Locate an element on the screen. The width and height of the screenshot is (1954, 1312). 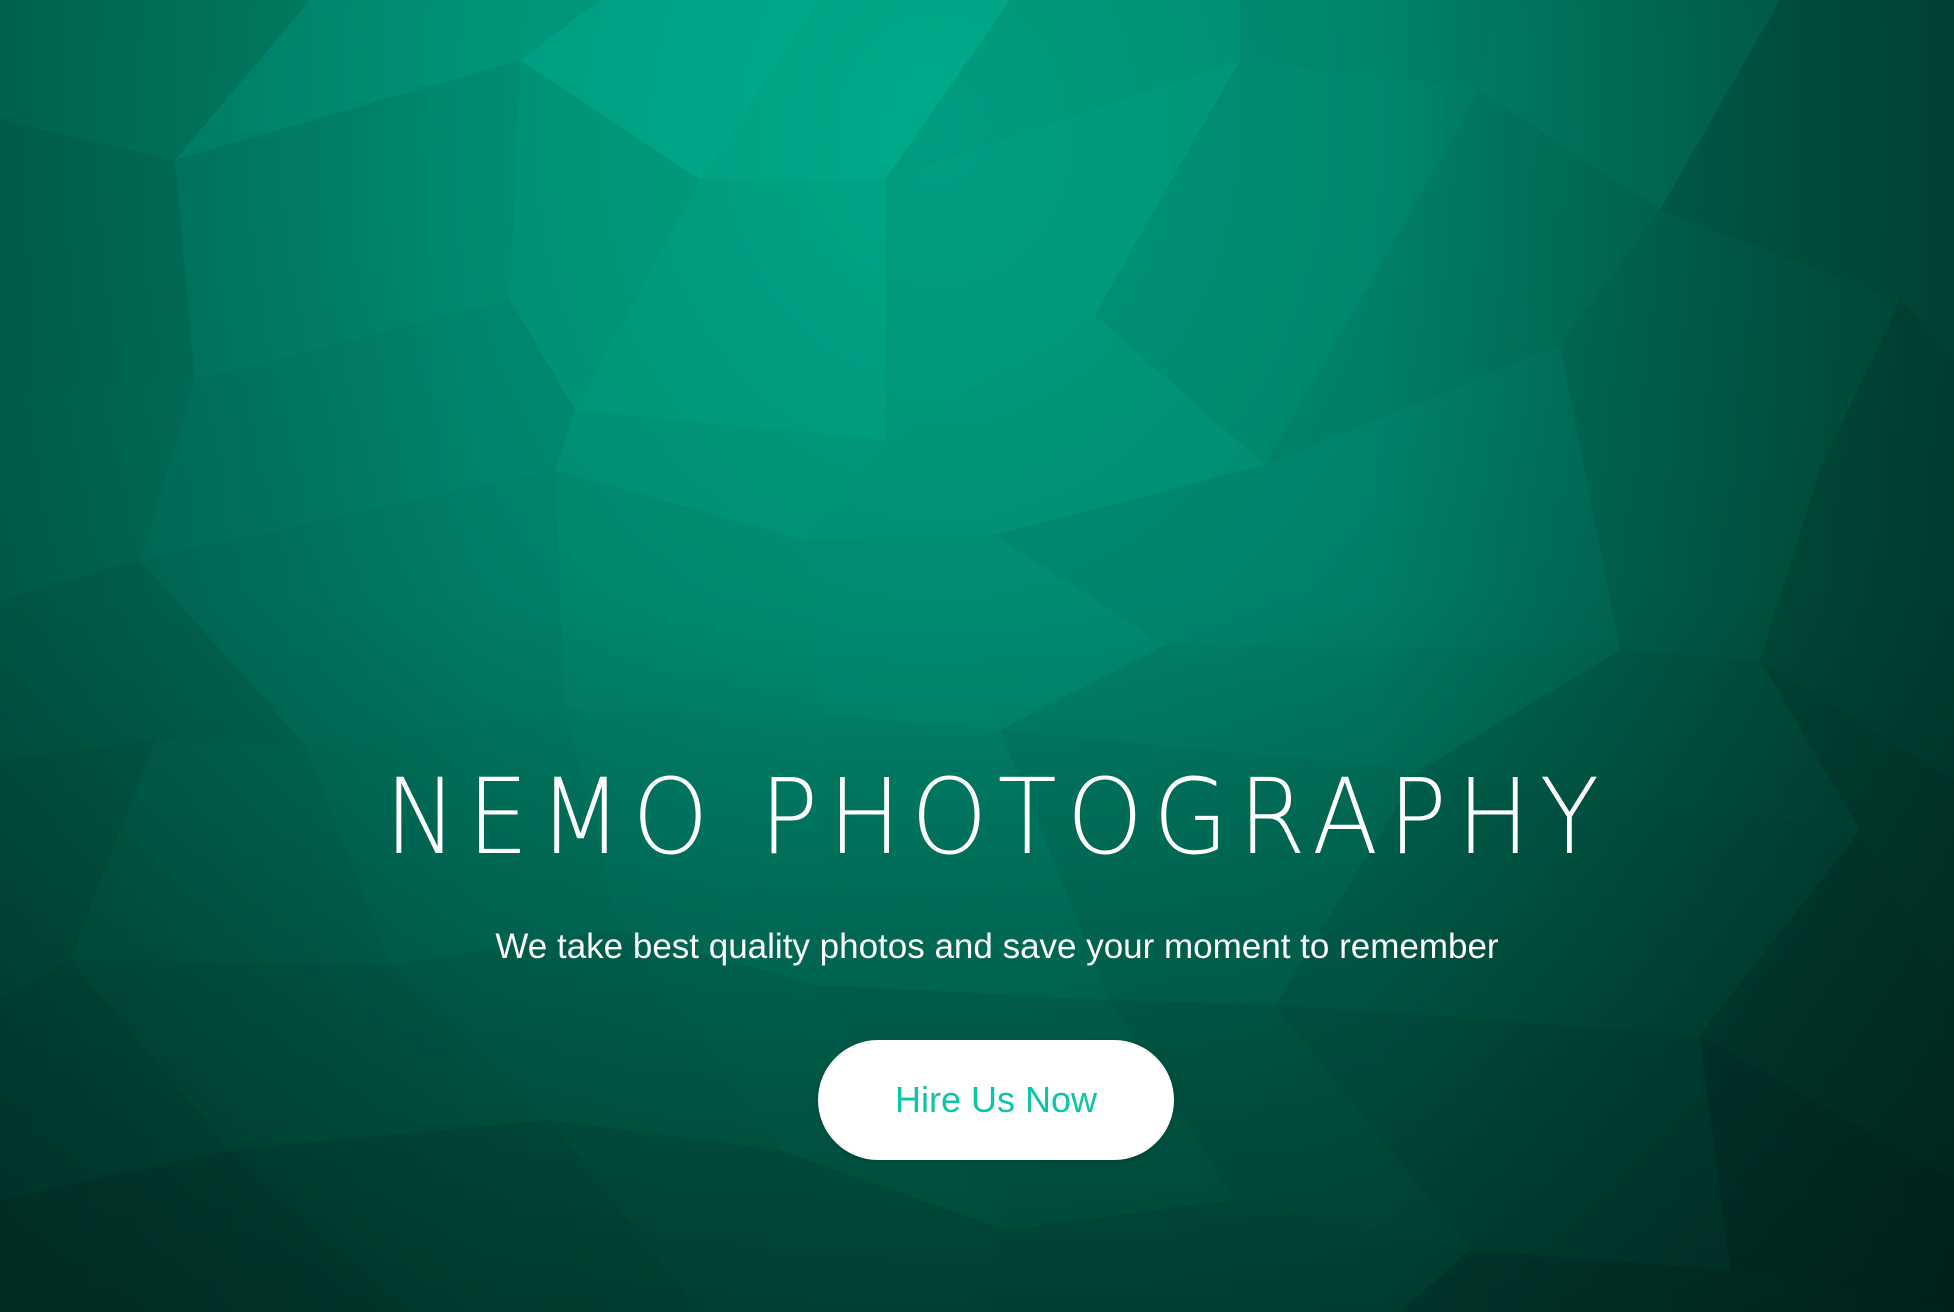
hire-us-now-button: Hire Us Now is located at coordinates (996, 1100).